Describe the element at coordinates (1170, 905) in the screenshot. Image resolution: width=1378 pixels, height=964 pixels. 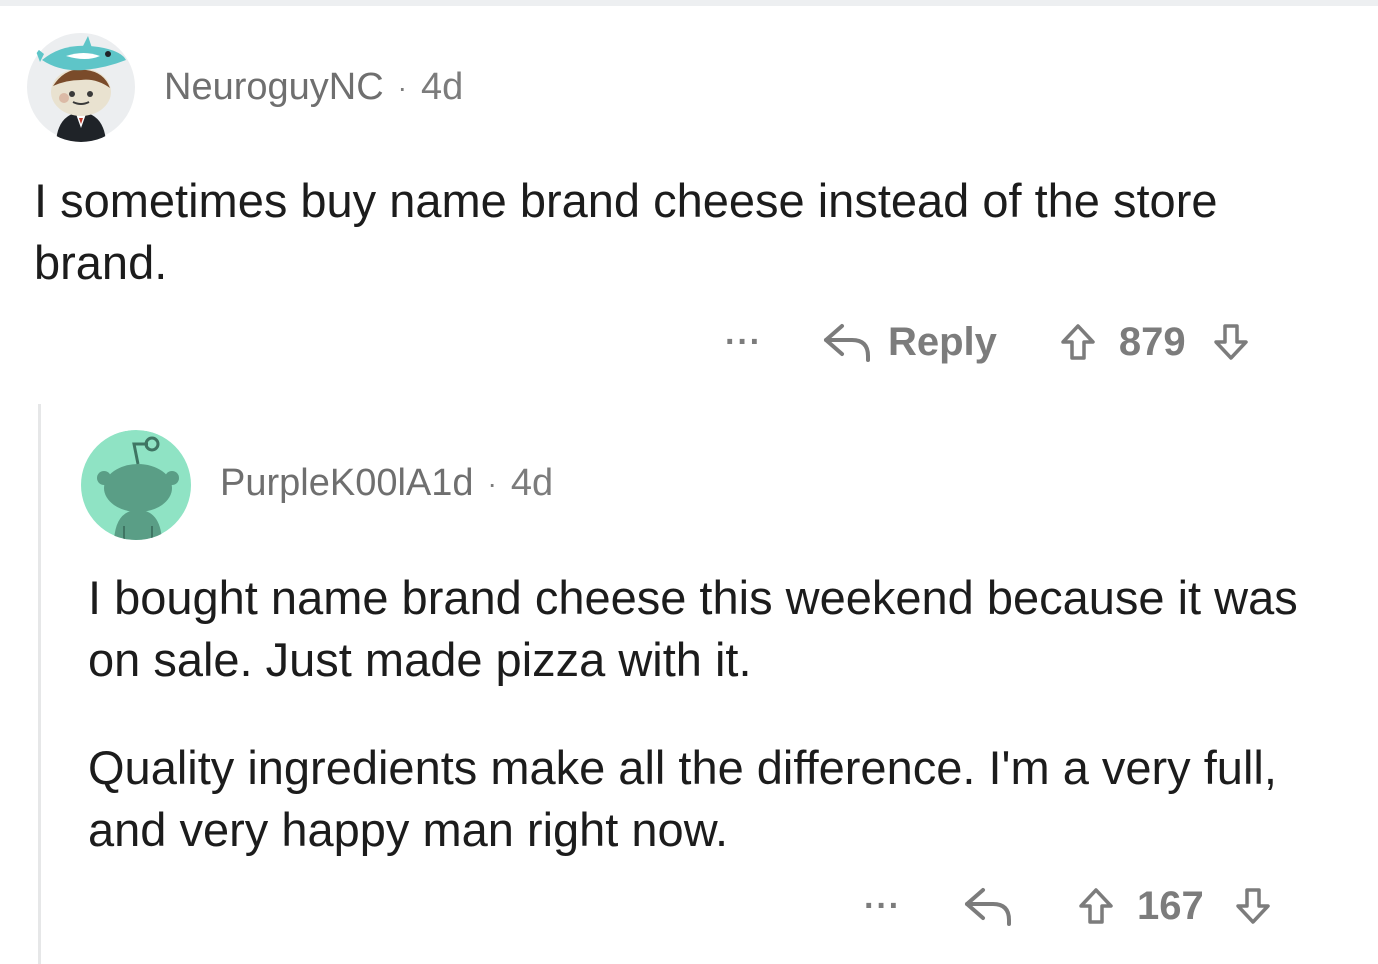
I see `vote-score: 167` at that location.